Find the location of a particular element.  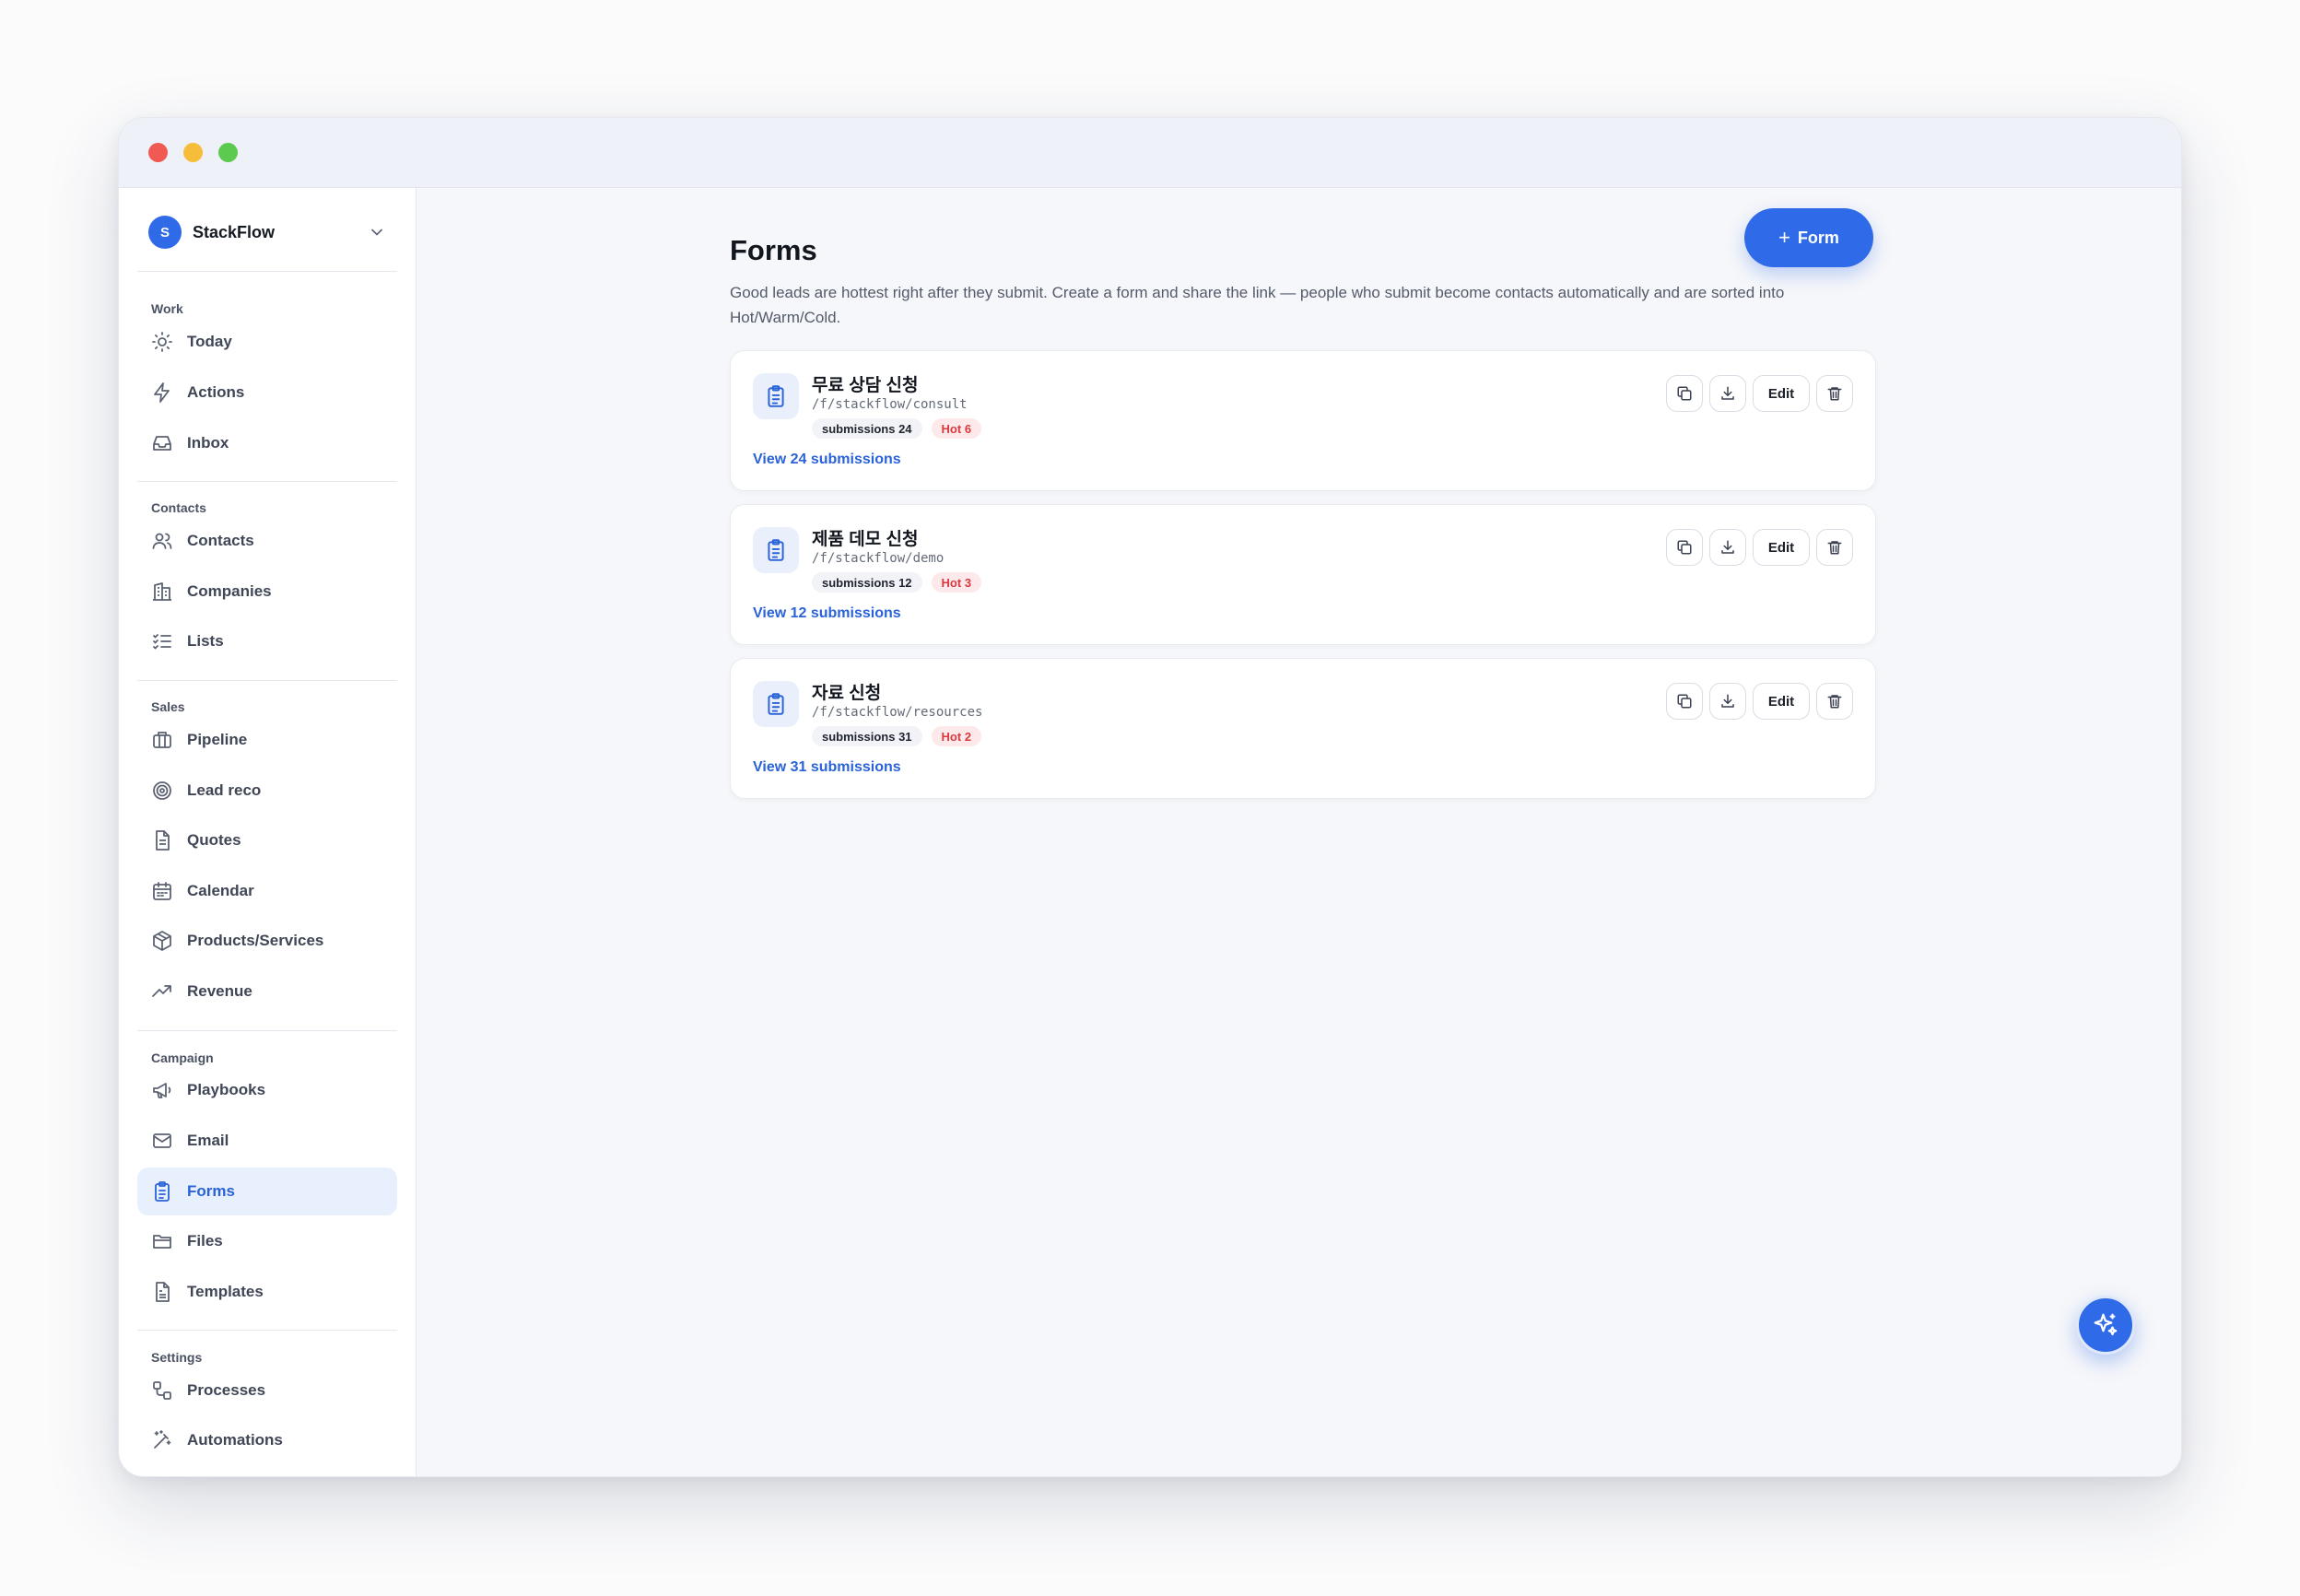

sparkles-icon is located at coordinates (2106, 1325).